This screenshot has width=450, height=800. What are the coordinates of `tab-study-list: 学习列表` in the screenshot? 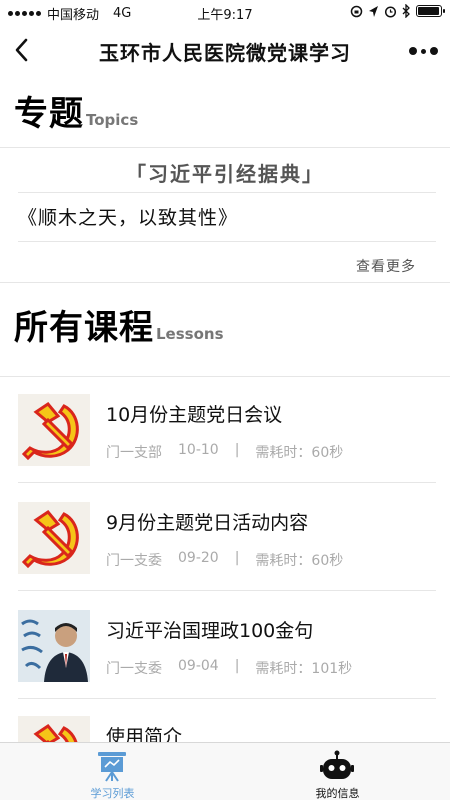 It's located at (112, 771).